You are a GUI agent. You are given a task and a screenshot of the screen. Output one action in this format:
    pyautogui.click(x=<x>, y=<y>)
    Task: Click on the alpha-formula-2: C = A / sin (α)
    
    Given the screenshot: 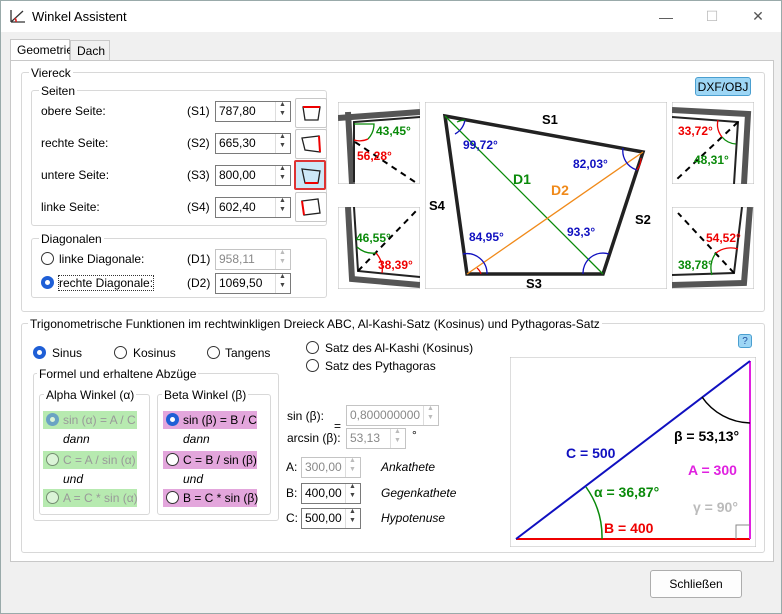 What is the action you would take?
    pyautogui.click(x=90, y=460)
    